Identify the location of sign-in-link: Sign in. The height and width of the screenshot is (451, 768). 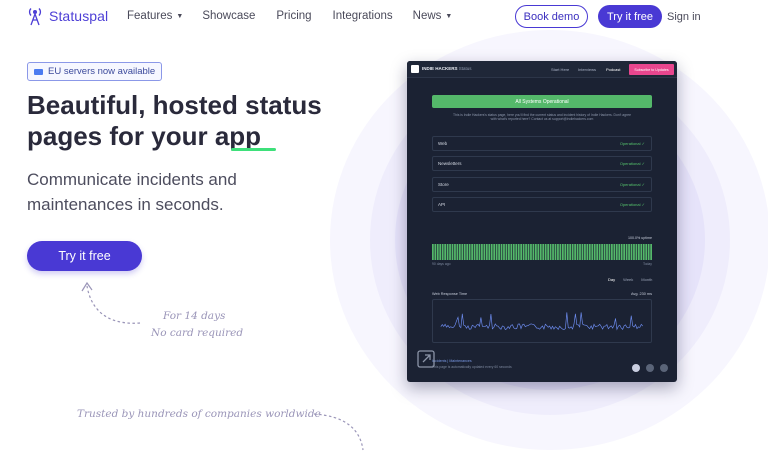
(684, 17).